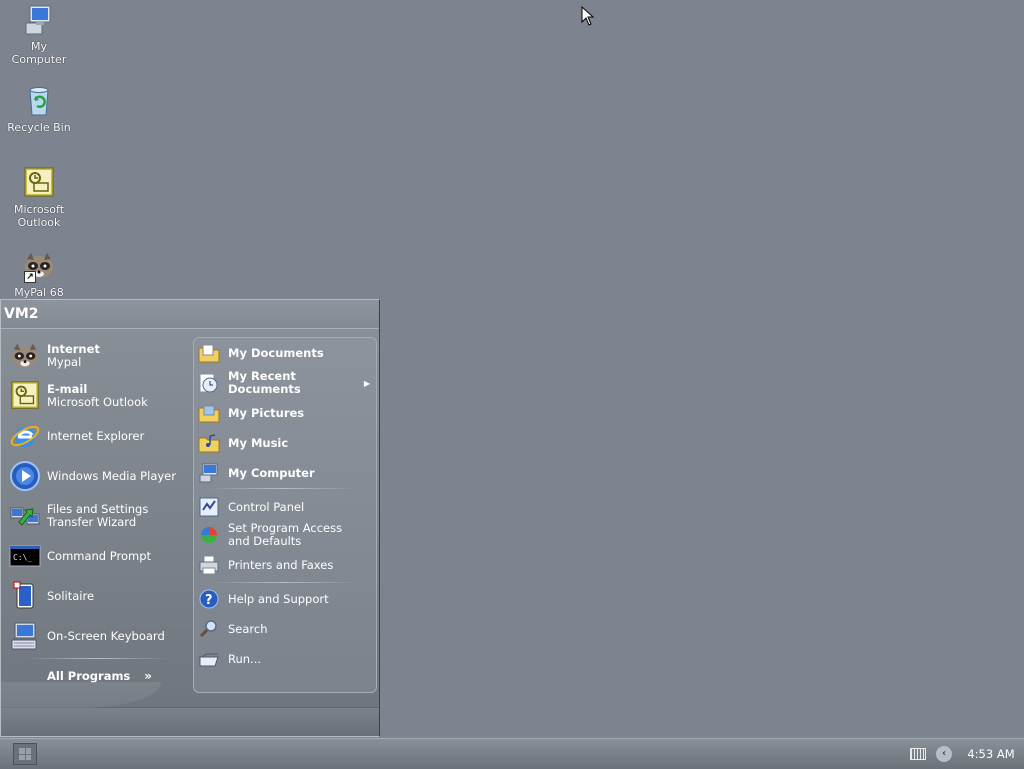 This screenshot has height=769, width=1024. I want to click on all-programs-label: All Programs, so click(89, 676).